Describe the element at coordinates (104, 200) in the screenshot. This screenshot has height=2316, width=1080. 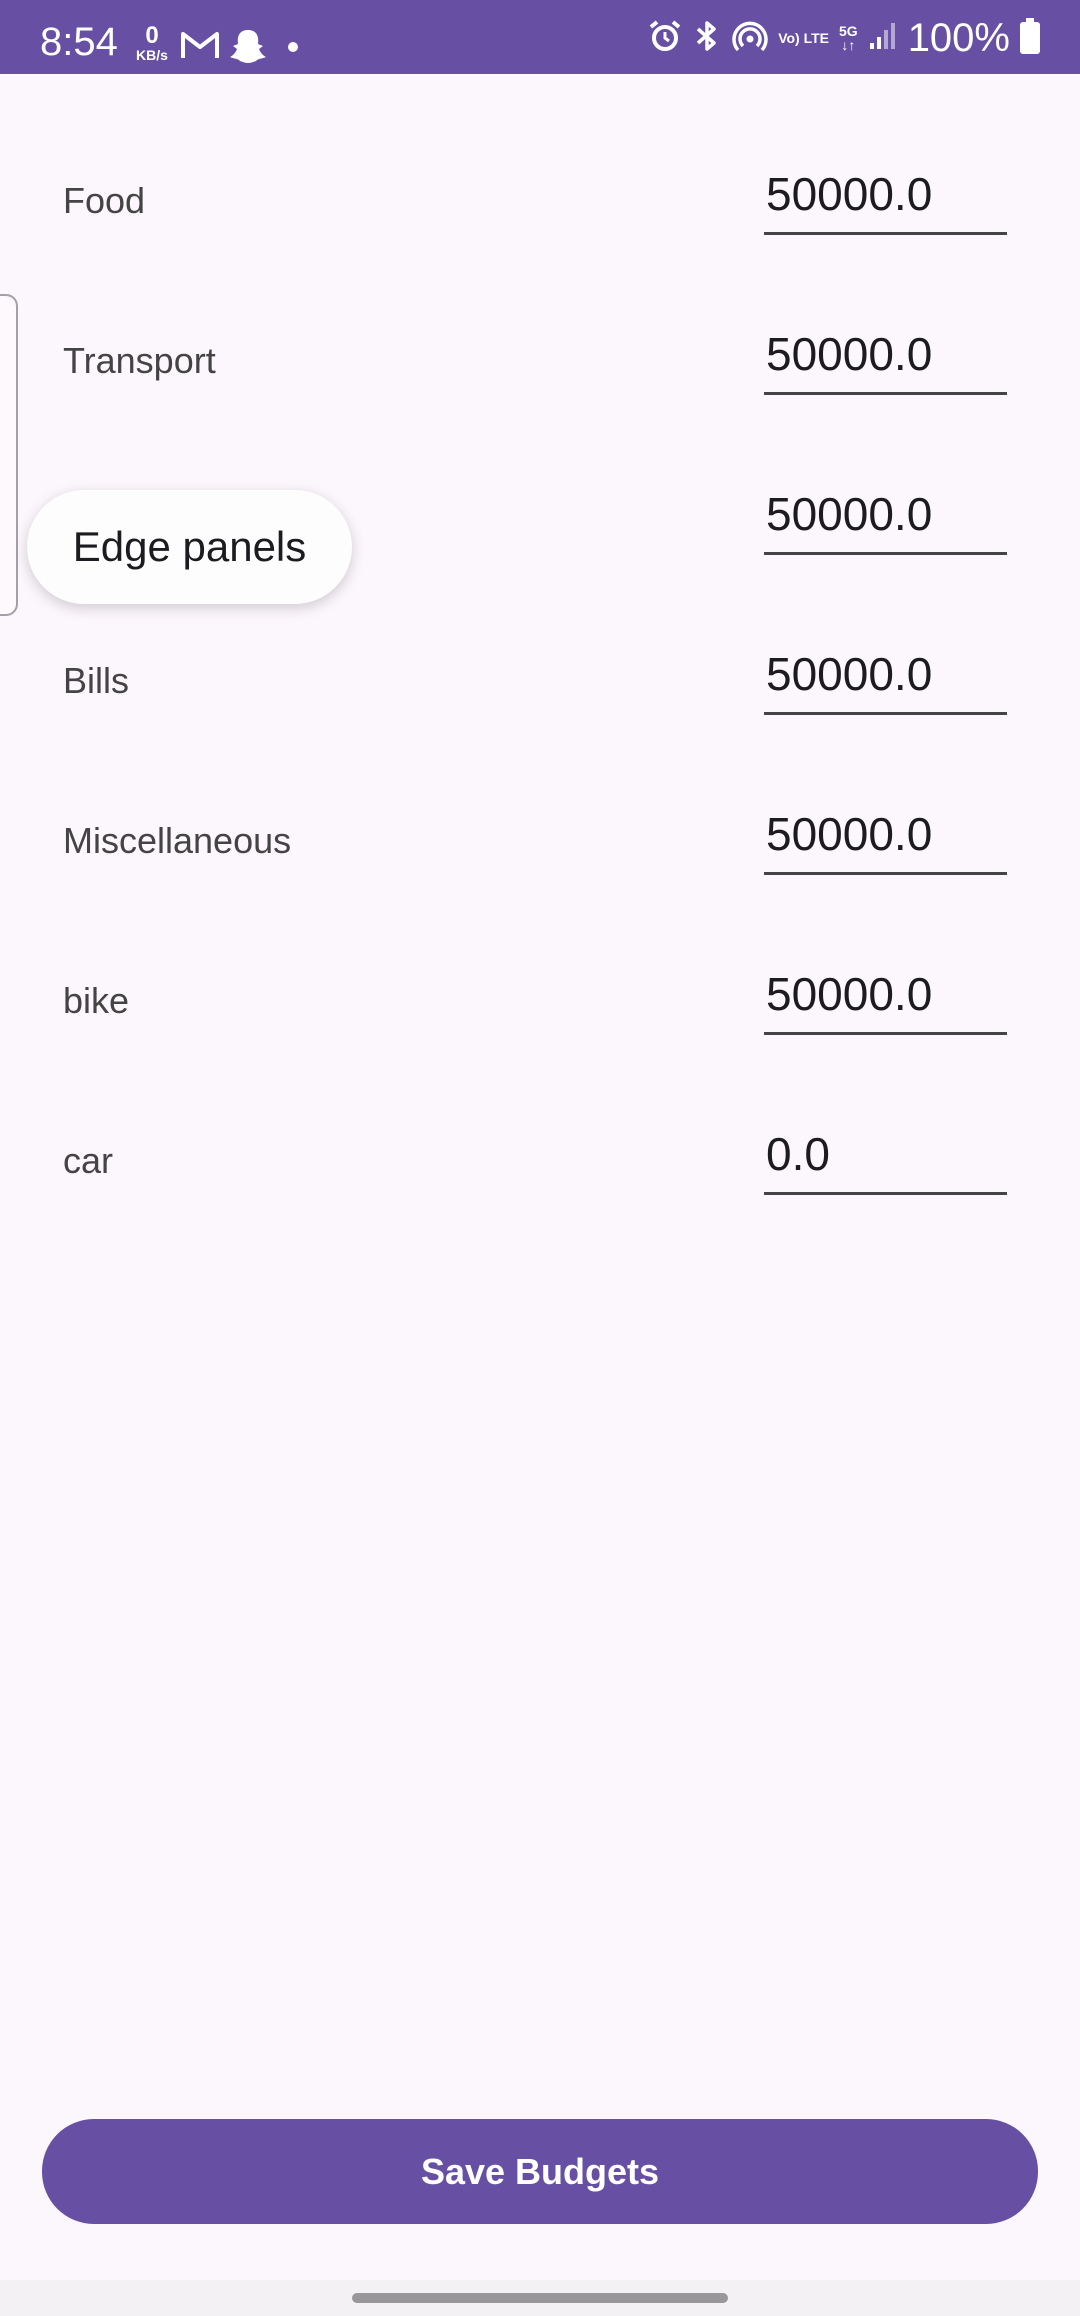
I see `budget-label-food: Food` at that location.